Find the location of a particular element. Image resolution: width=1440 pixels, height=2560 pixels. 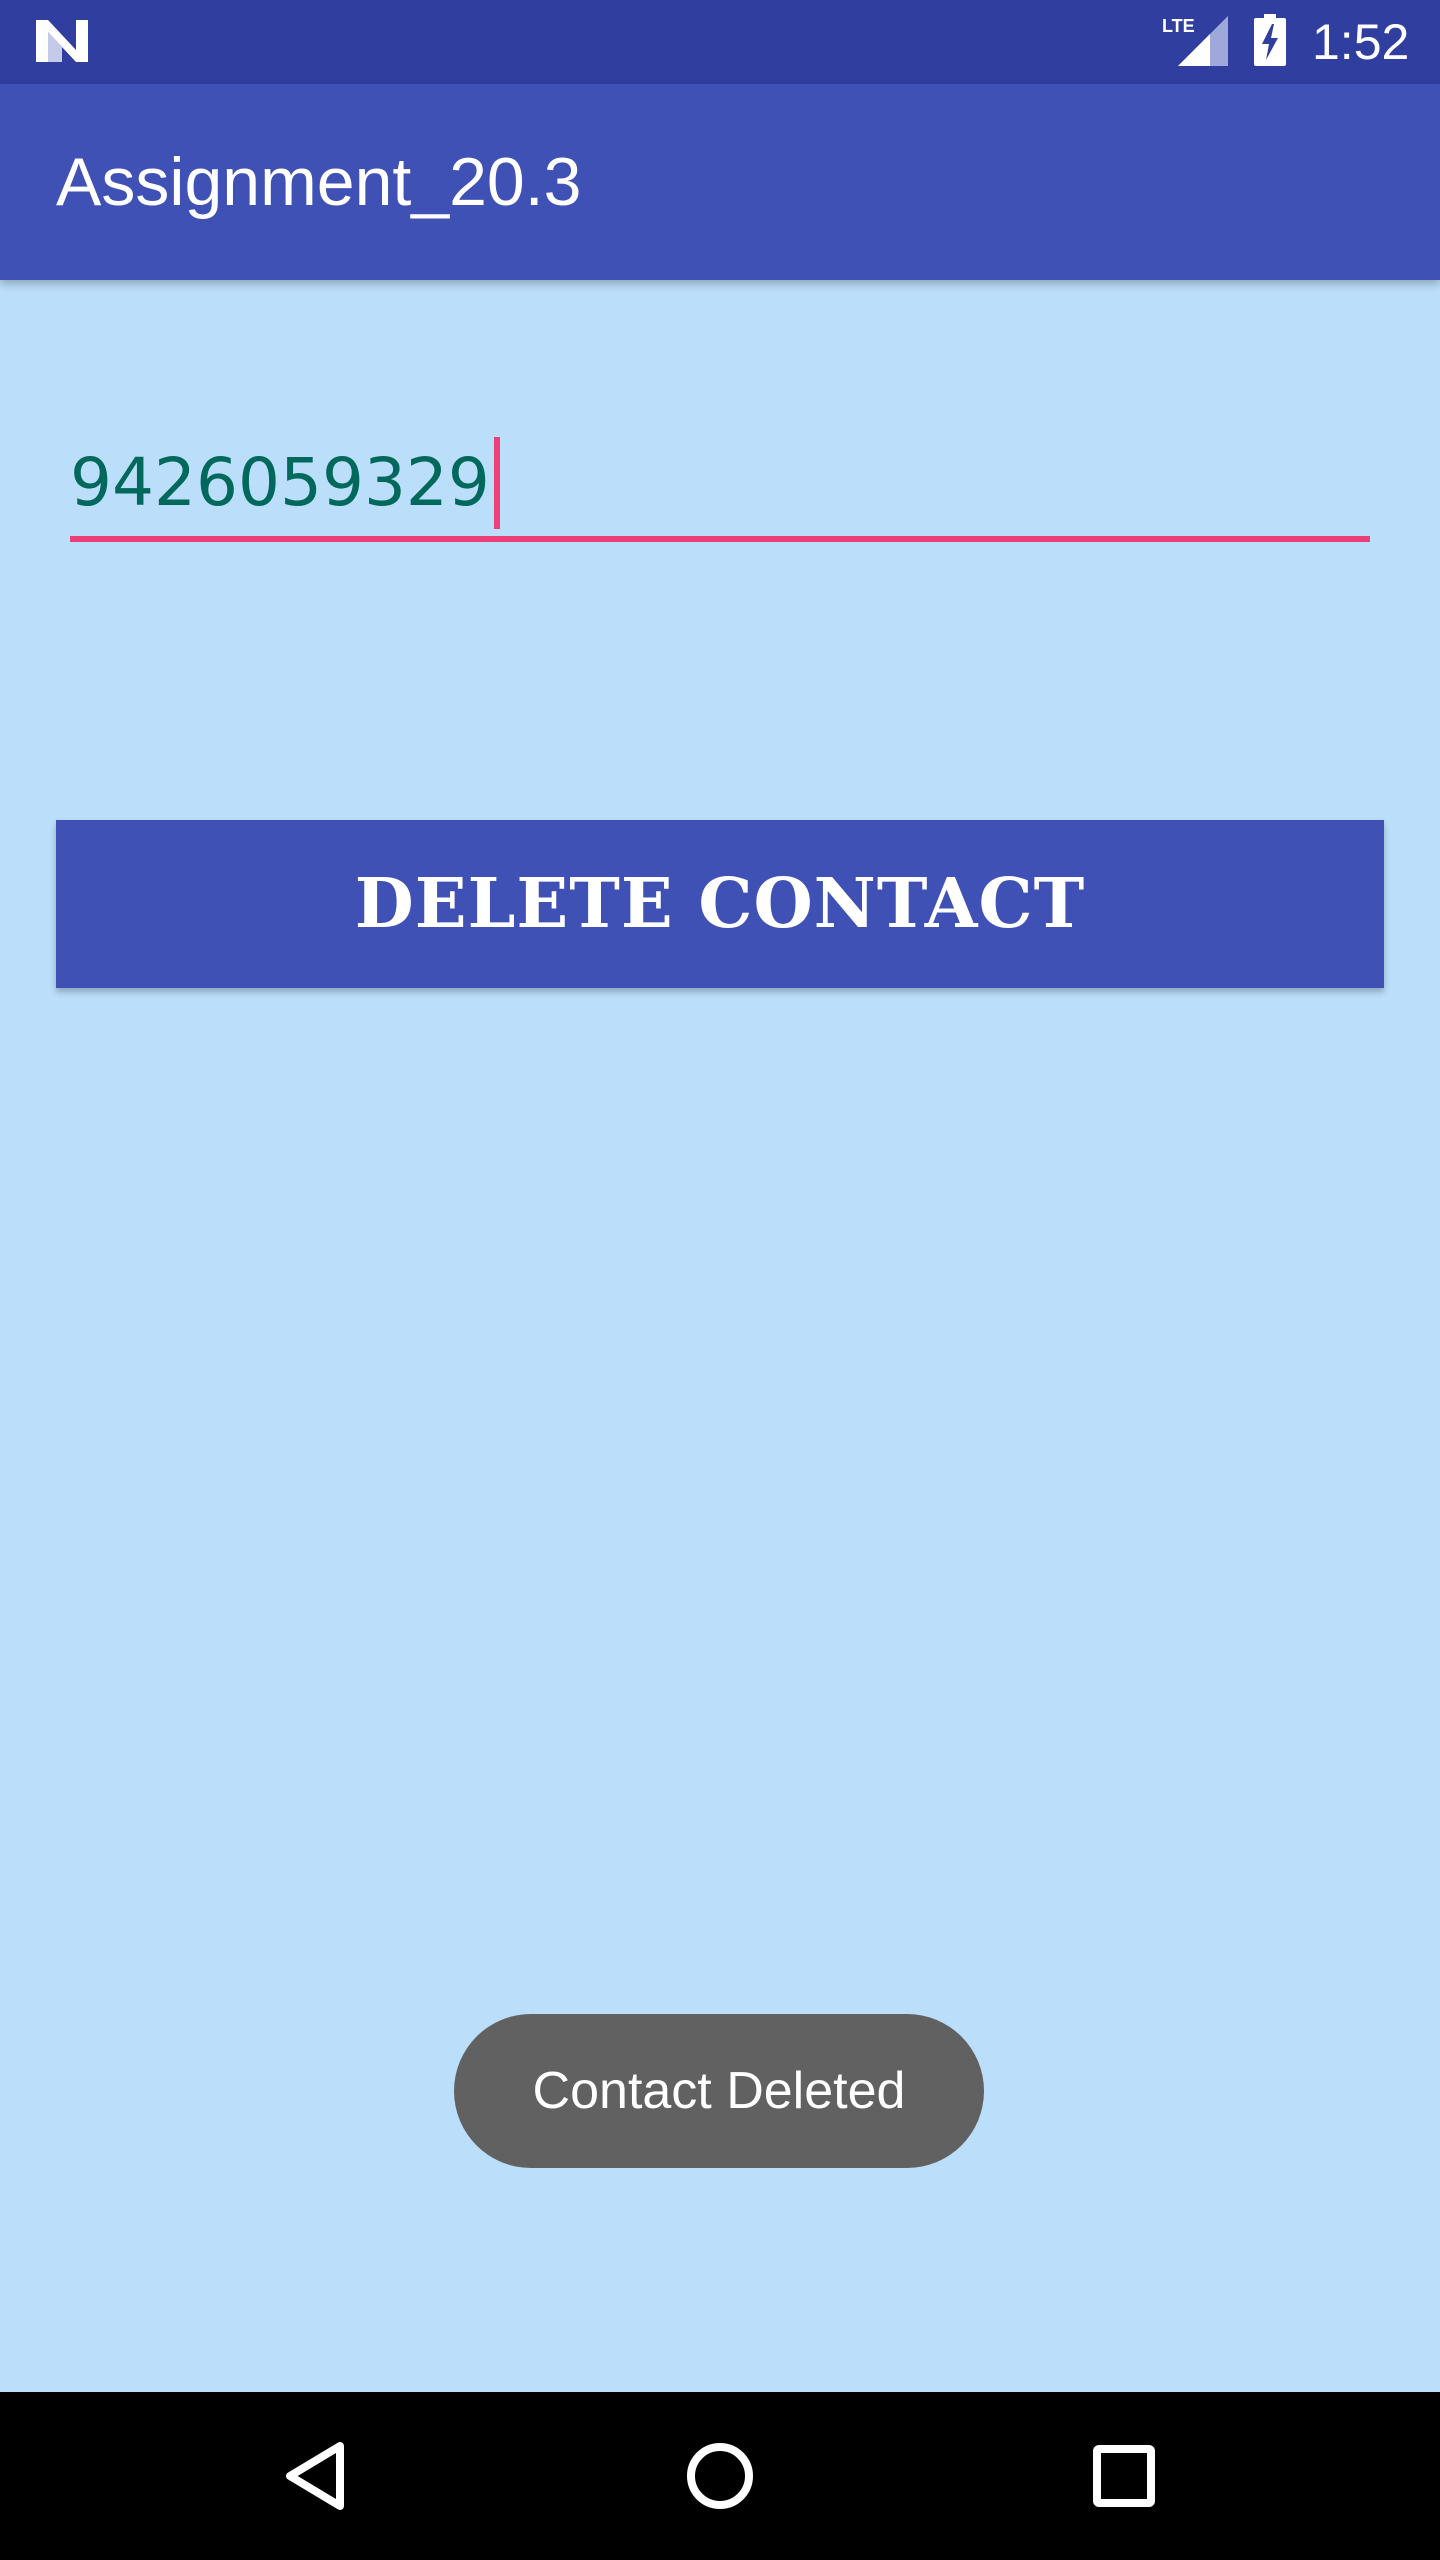

battery-charging-icon is located at coordinates (1270, 40).